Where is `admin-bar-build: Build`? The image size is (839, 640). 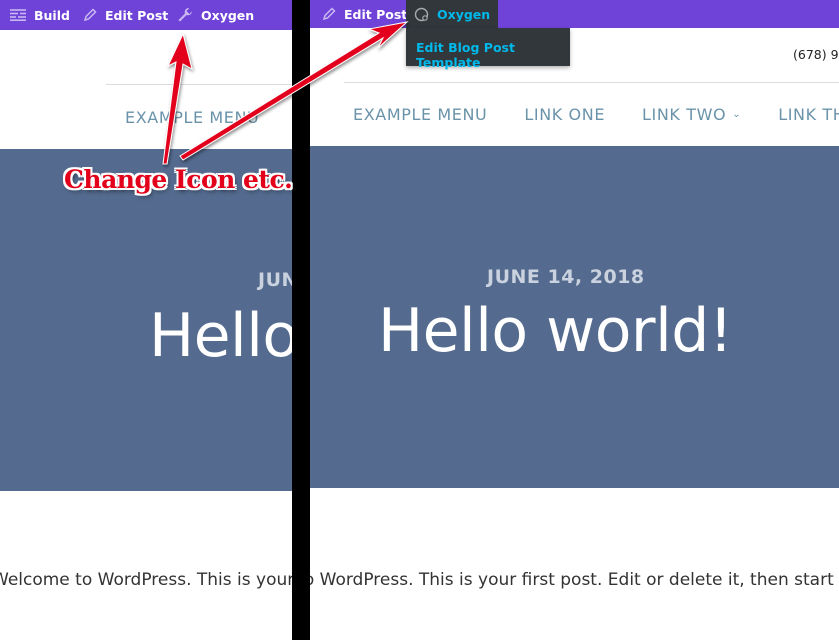
admin-bar-build: Build is located at coordinates (40, 15).